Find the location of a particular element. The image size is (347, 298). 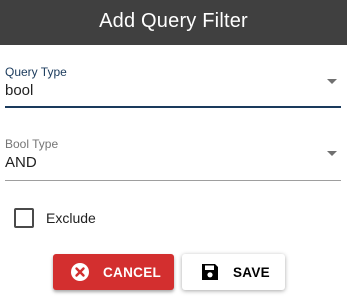

close-circle-icon is located at coordinates (80, 272).